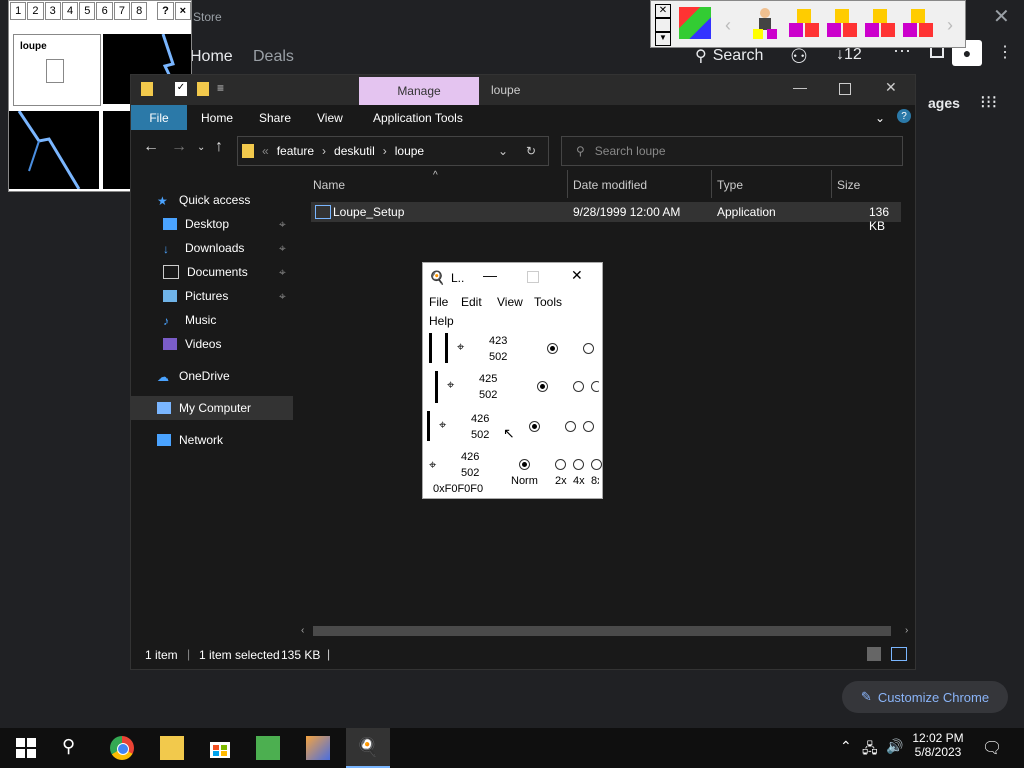  Describe the element at coordinates (18, 11) in the screenshot. I see `mag-button-1: 1` at that location.